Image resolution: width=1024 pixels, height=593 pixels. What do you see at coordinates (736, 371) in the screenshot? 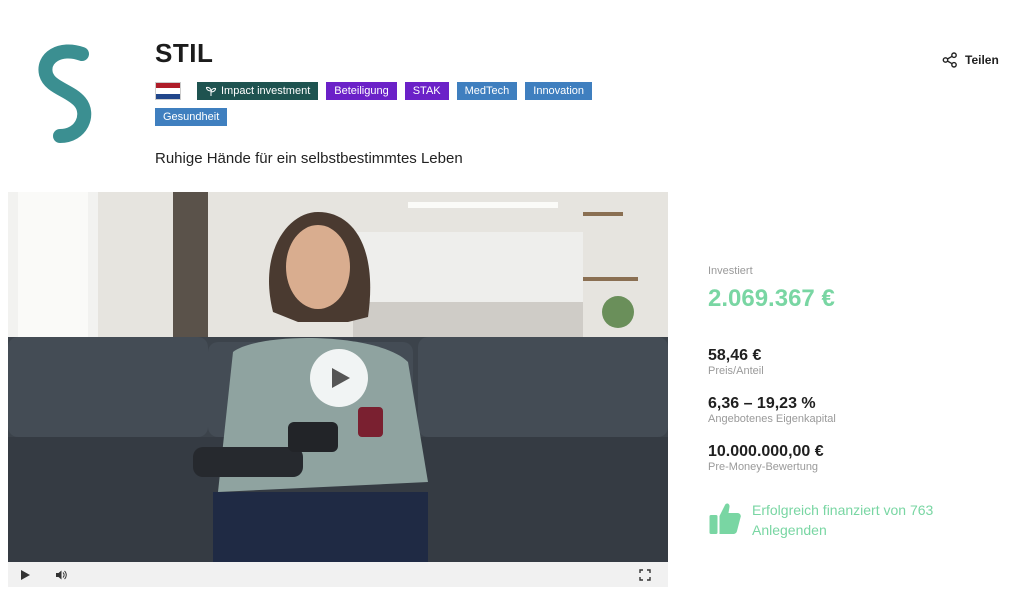
I see `price-label: Preis/Anteil` at bounding box center [736, 371].